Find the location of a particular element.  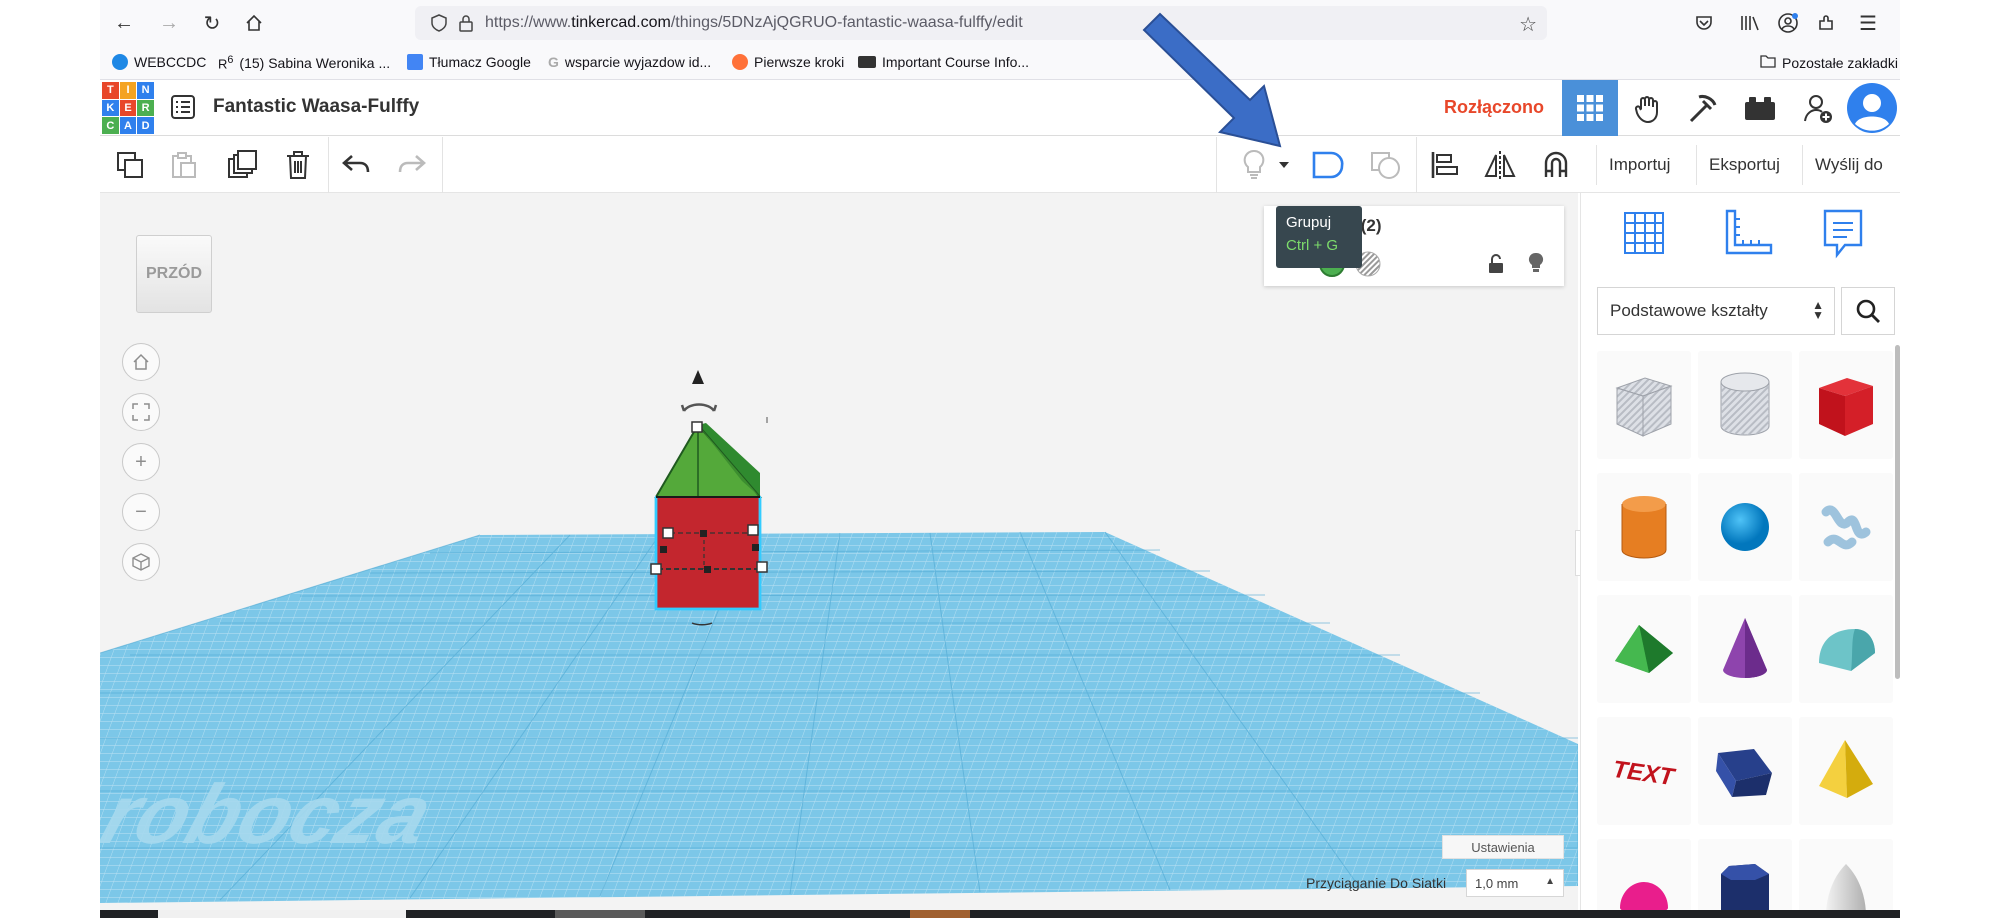

margin-right is located at coordinates (1950, 459).